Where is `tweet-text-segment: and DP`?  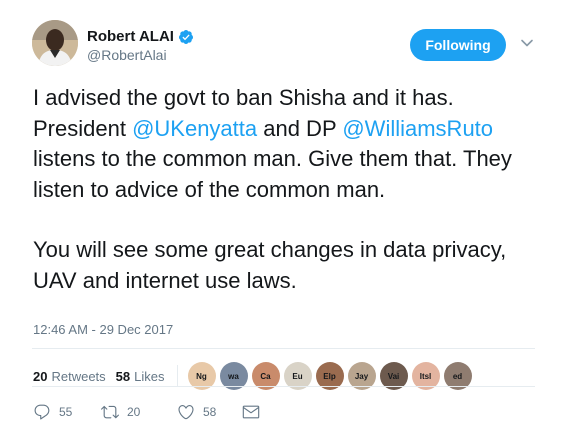 tweet-text-segment: and DP is located at coordinates (300, 128).